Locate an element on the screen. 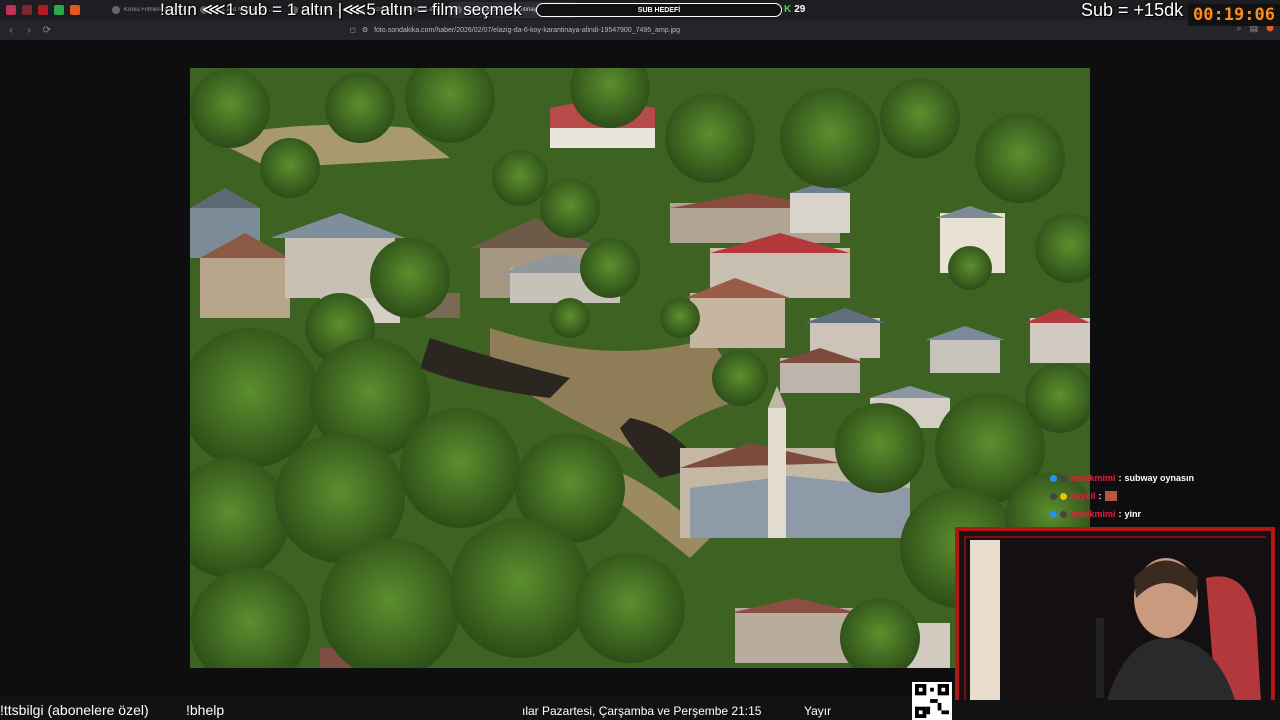  qr-icon is located at coordinates (932, 701).